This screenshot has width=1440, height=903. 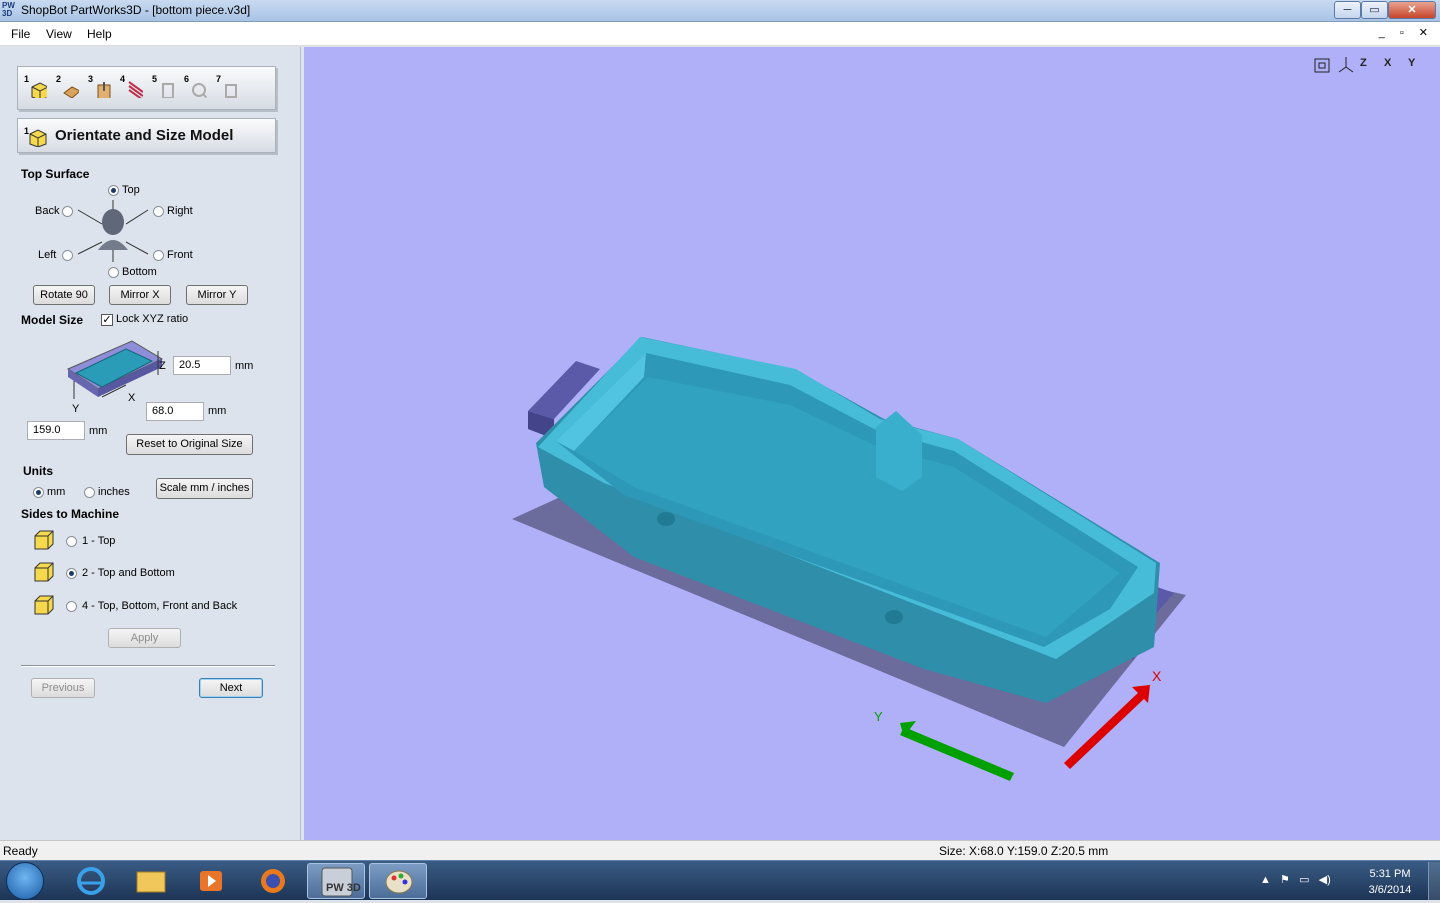 I want to click on preview-icon, so click(x=199, y=90).